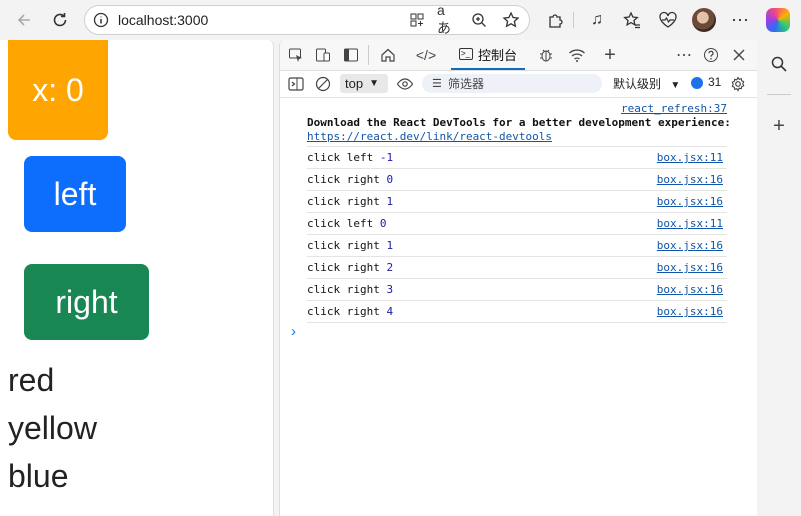  What do you see at coordinates (101, 20) in the screenshot?
I see `info-icon` at bounding box center [101, 20].